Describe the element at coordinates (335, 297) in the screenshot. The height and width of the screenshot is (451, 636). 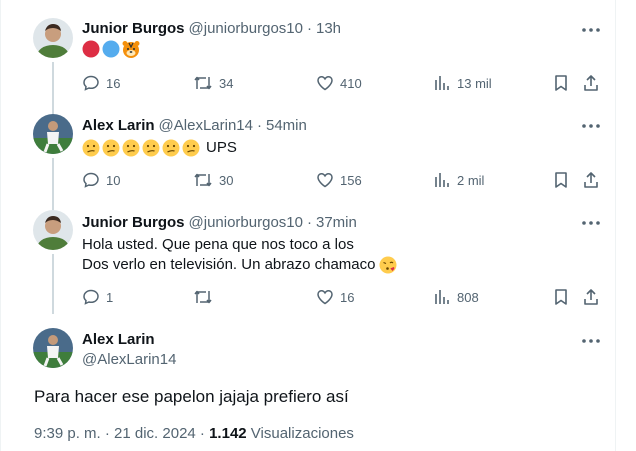
I see `like-button: 16` at that location.